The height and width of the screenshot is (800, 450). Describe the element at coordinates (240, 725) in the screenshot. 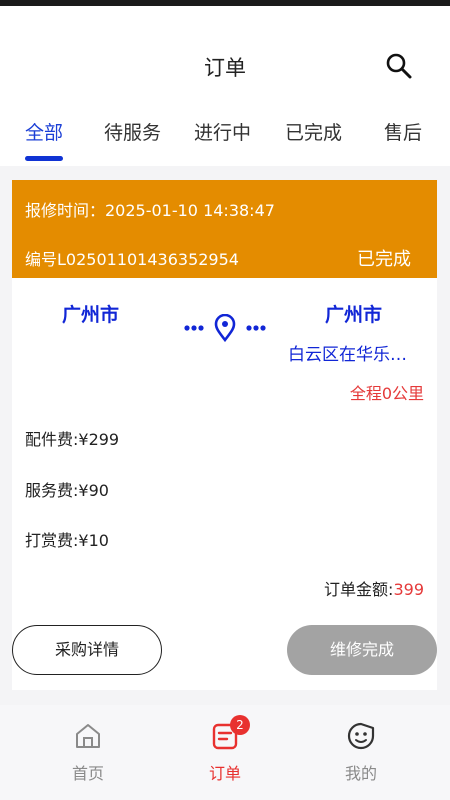

I see `order-count-badge: 2` at that location.